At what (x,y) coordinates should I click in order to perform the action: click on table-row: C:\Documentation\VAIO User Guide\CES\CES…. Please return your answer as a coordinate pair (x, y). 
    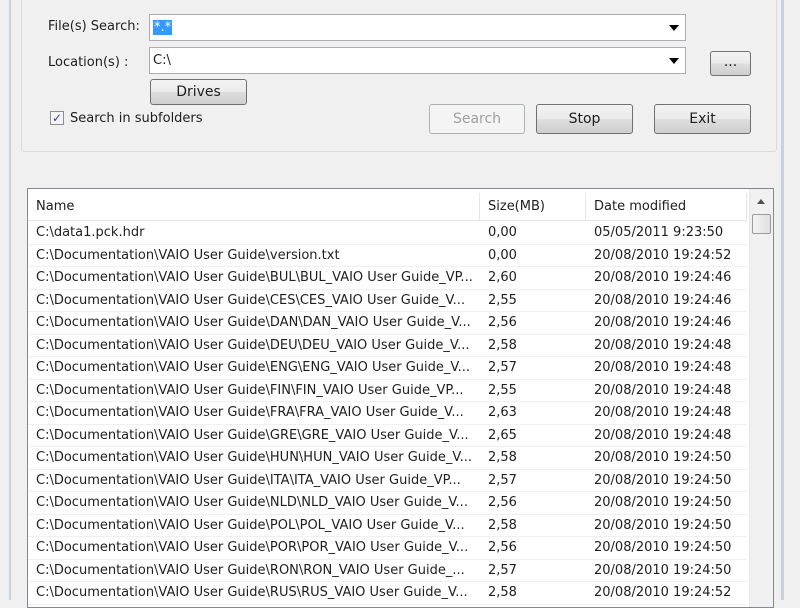
    Looking at the image, I should click on (387, 301).